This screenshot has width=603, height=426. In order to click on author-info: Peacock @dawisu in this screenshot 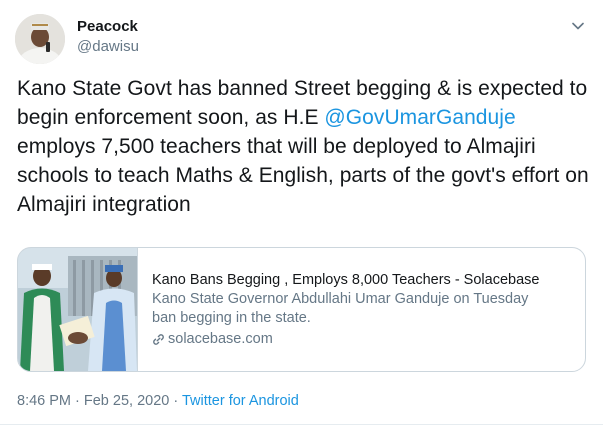, I will do `click(108, 37)`.